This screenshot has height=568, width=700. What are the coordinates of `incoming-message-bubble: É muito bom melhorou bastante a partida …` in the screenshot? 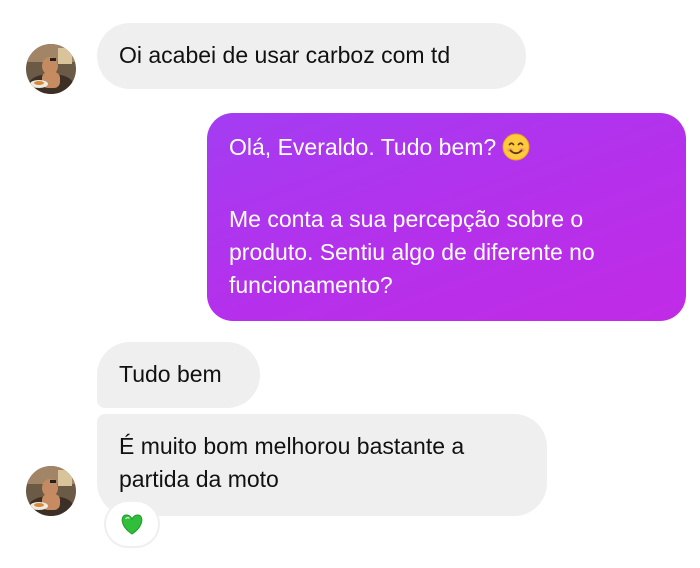 It's located at (322, 465).